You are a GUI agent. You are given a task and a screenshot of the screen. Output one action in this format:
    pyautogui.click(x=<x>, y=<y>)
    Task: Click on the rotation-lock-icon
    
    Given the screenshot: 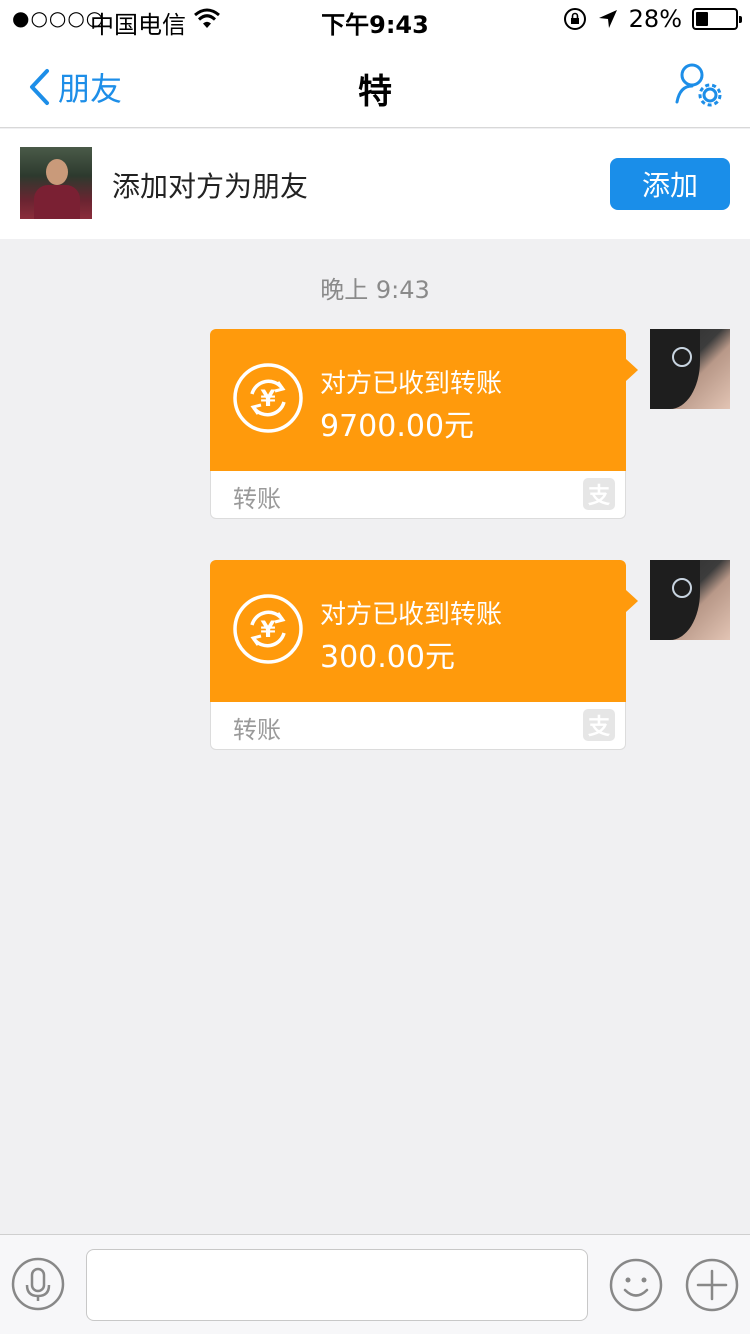 What is the action you would take?
    pyautogui.click(x=574, y=19)
    